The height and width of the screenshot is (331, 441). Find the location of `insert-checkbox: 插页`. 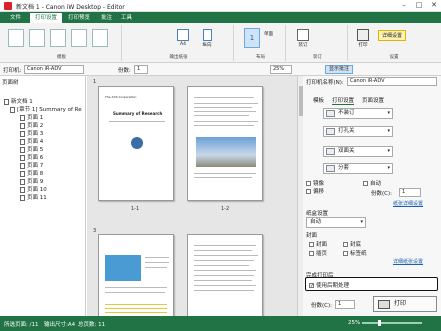

insert-checkbox: 插页 is located at coordinates (318, 253).